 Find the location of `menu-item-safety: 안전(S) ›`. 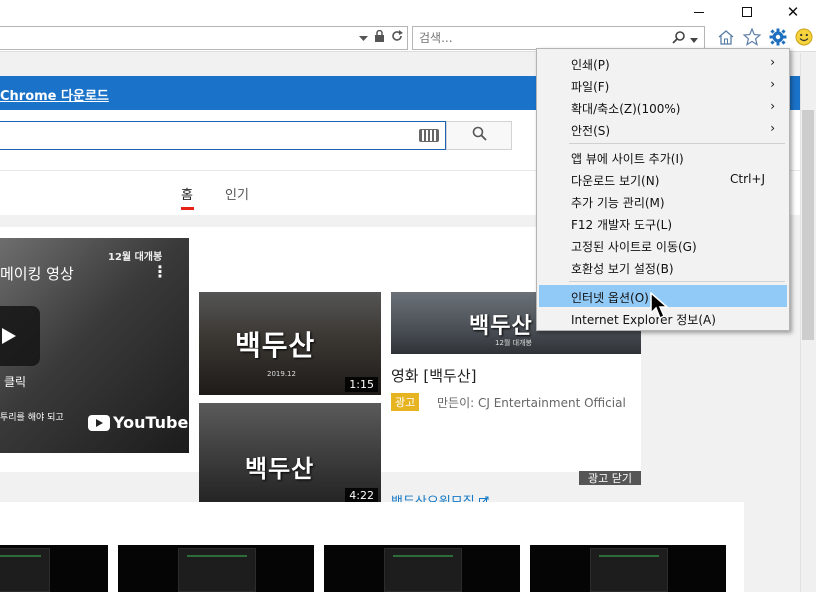

menu-item-safety: 안전(S) › is located at coordinates (663, 129).